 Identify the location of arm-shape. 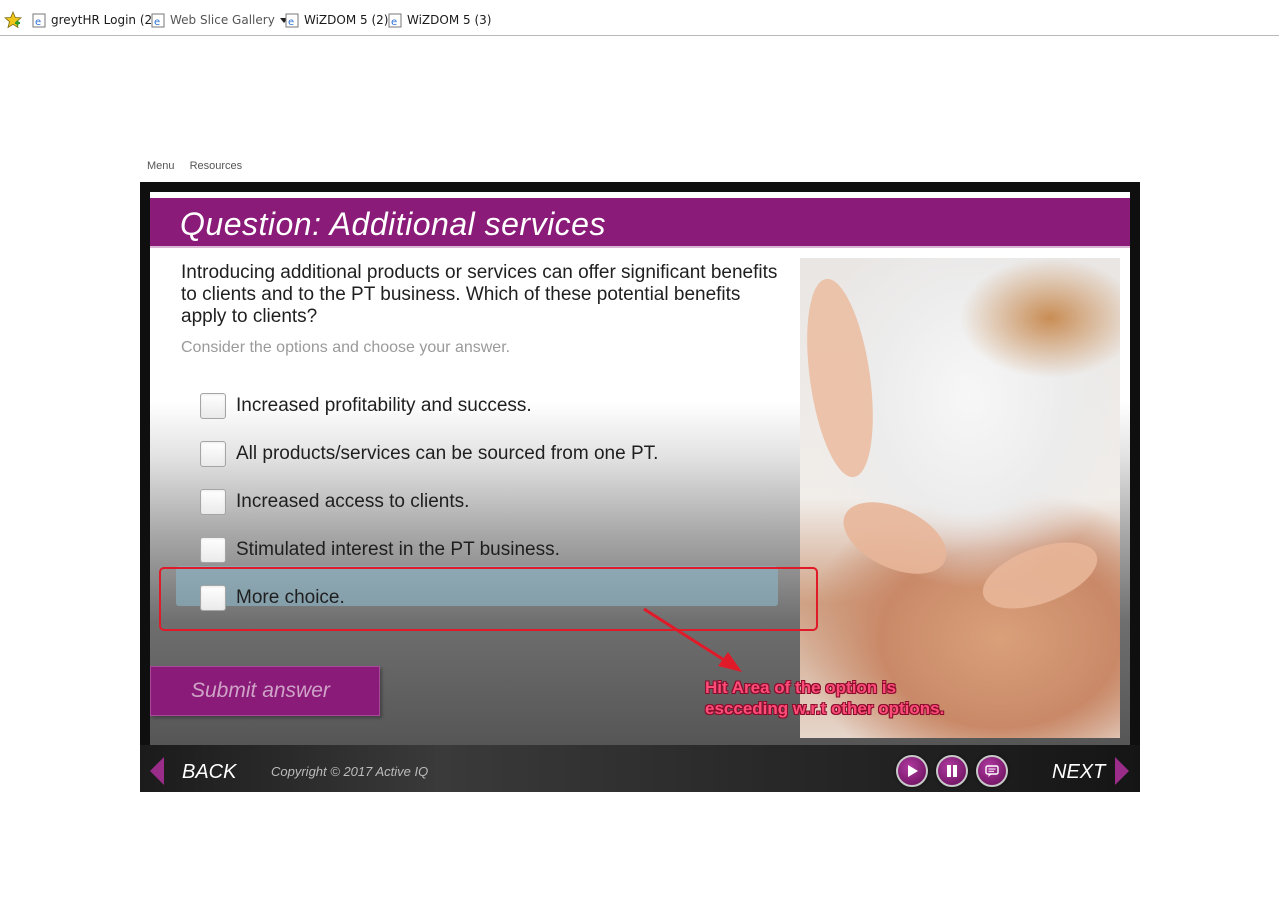
(842, 378).